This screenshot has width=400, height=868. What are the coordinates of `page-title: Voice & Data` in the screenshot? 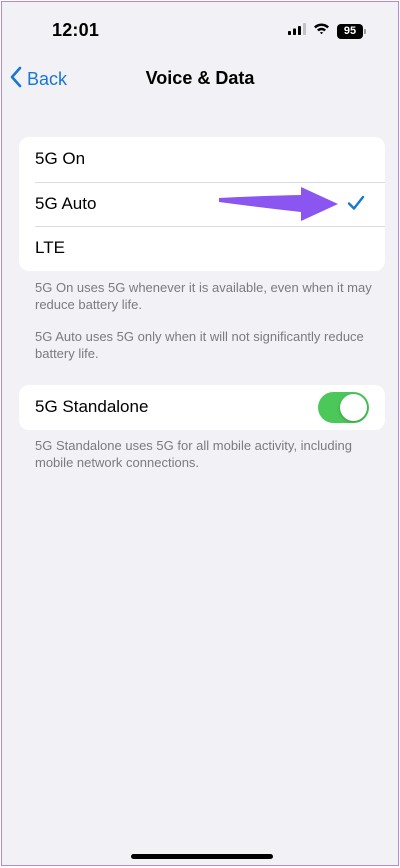 It's located at (200, 78).